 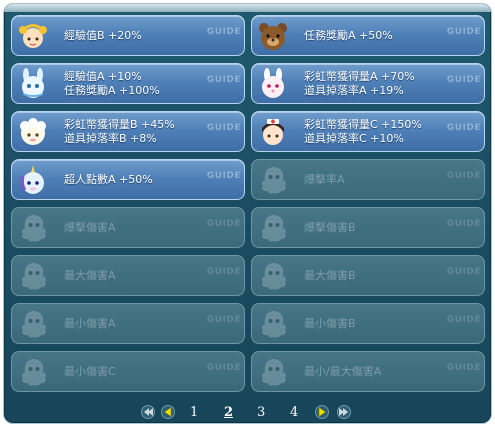 I want to click on page-4: 4, so click(x=294, y=412).